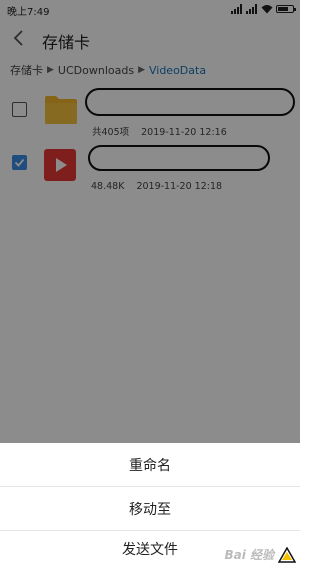  What do you see at coordinates (150, 508) in the screenshot?
I see `move-to-button: 移动至` at bounding box center [150, 508].